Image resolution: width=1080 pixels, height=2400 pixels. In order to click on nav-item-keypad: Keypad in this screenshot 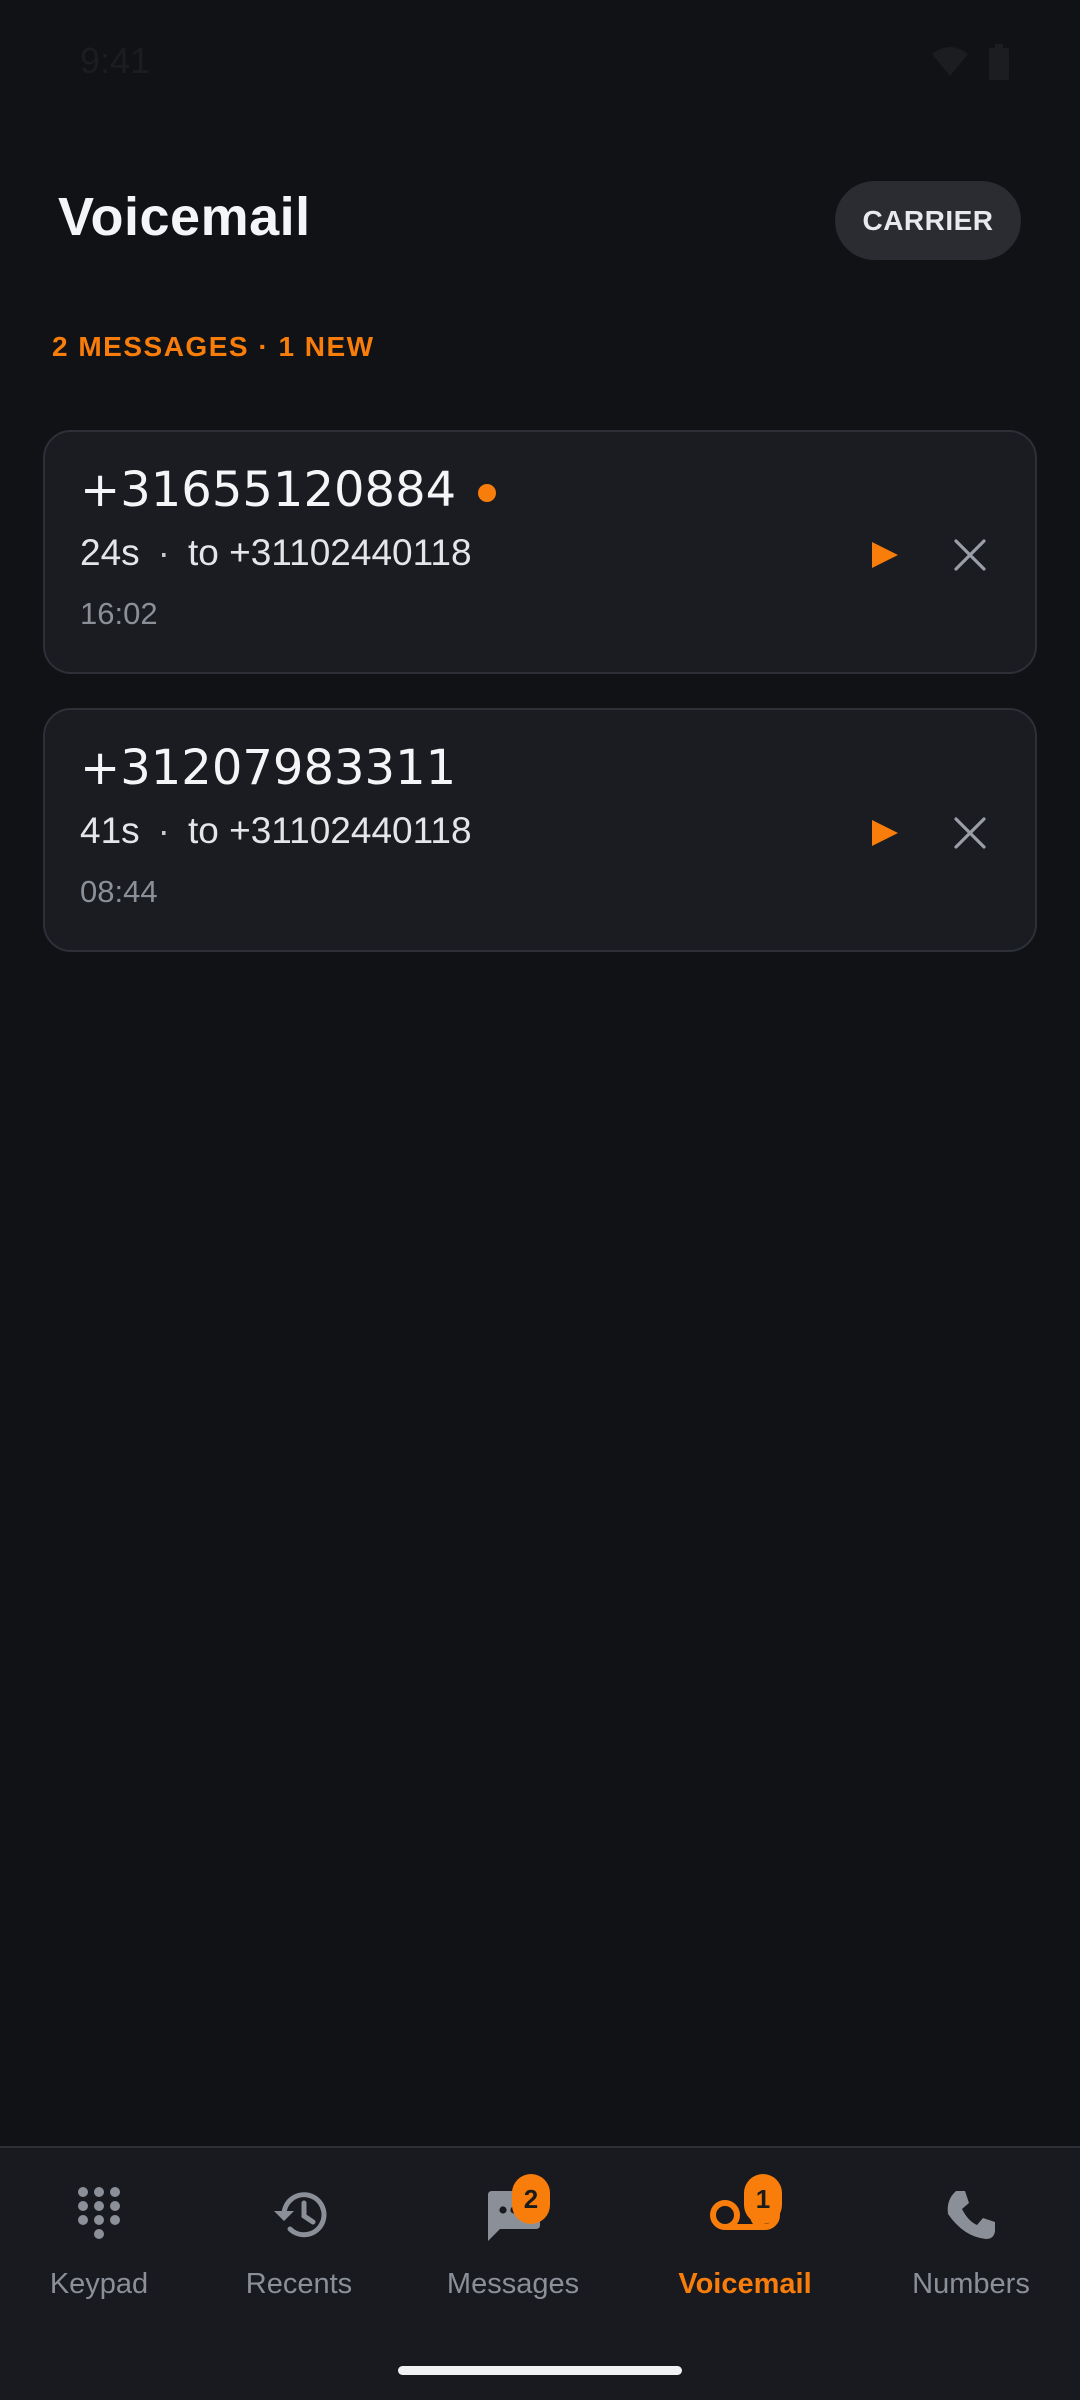, I will do `click(99, 2245)`.